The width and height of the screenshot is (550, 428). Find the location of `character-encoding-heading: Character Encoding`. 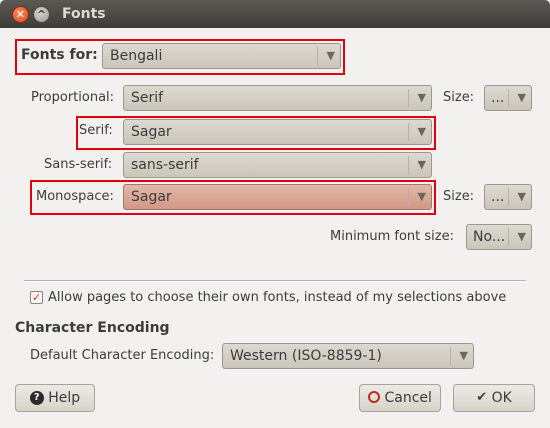

character-encoding-heading: Character Encoding is located at coordinates (92, 328).